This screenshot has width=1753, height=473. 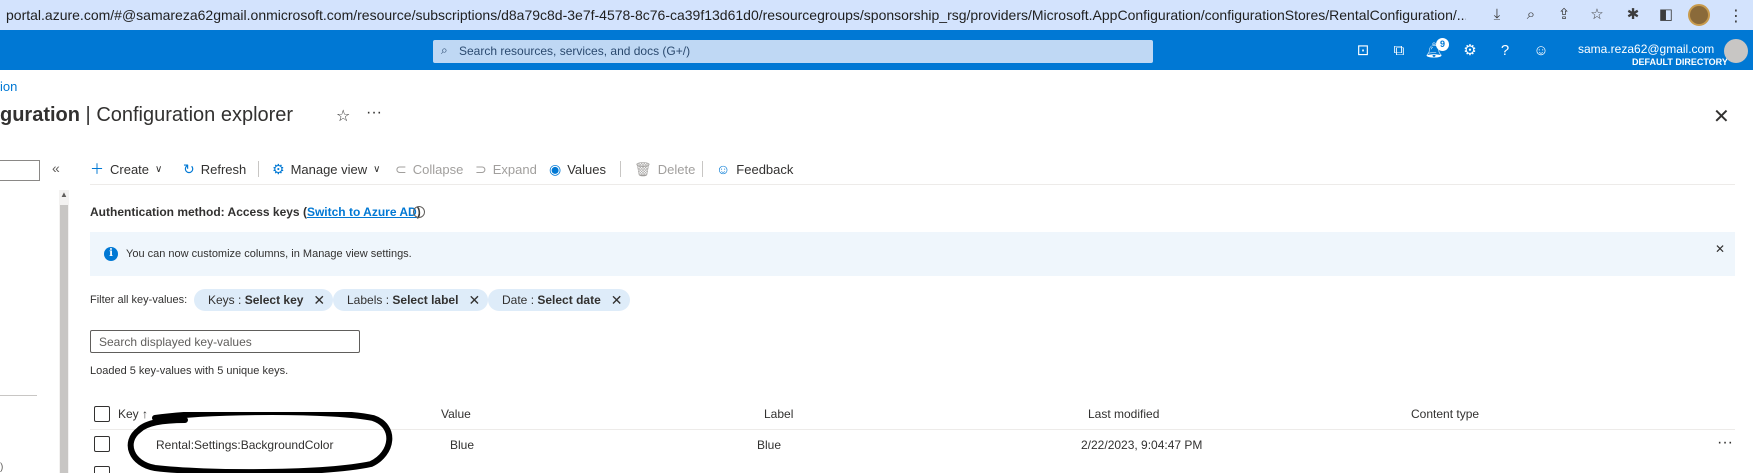 I want to click on filter-pill-labels: Labels : Select label ✕, so click(x=411, y=300).